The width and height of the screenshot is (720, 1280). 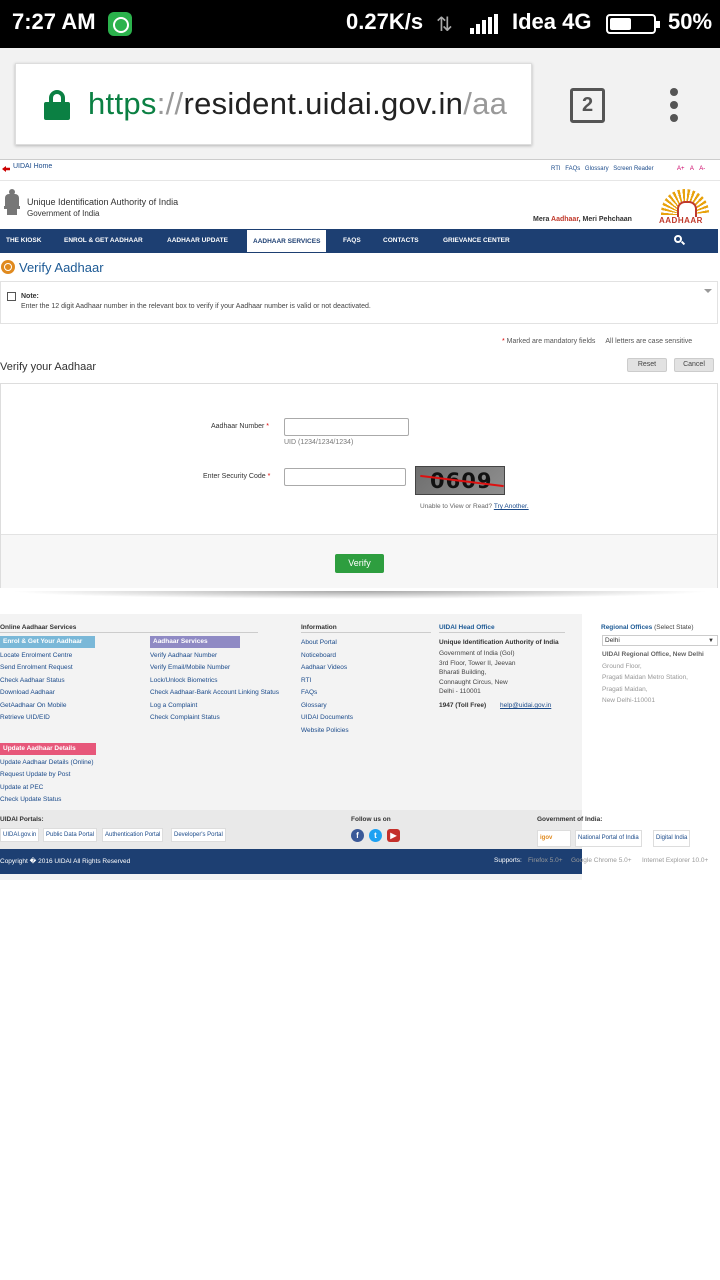 What do you see at coordinates (474, 506) in the screenshot?
I see `captcha-help: Unable to View or Read? Try Another.` at bounding box center [474, 506].